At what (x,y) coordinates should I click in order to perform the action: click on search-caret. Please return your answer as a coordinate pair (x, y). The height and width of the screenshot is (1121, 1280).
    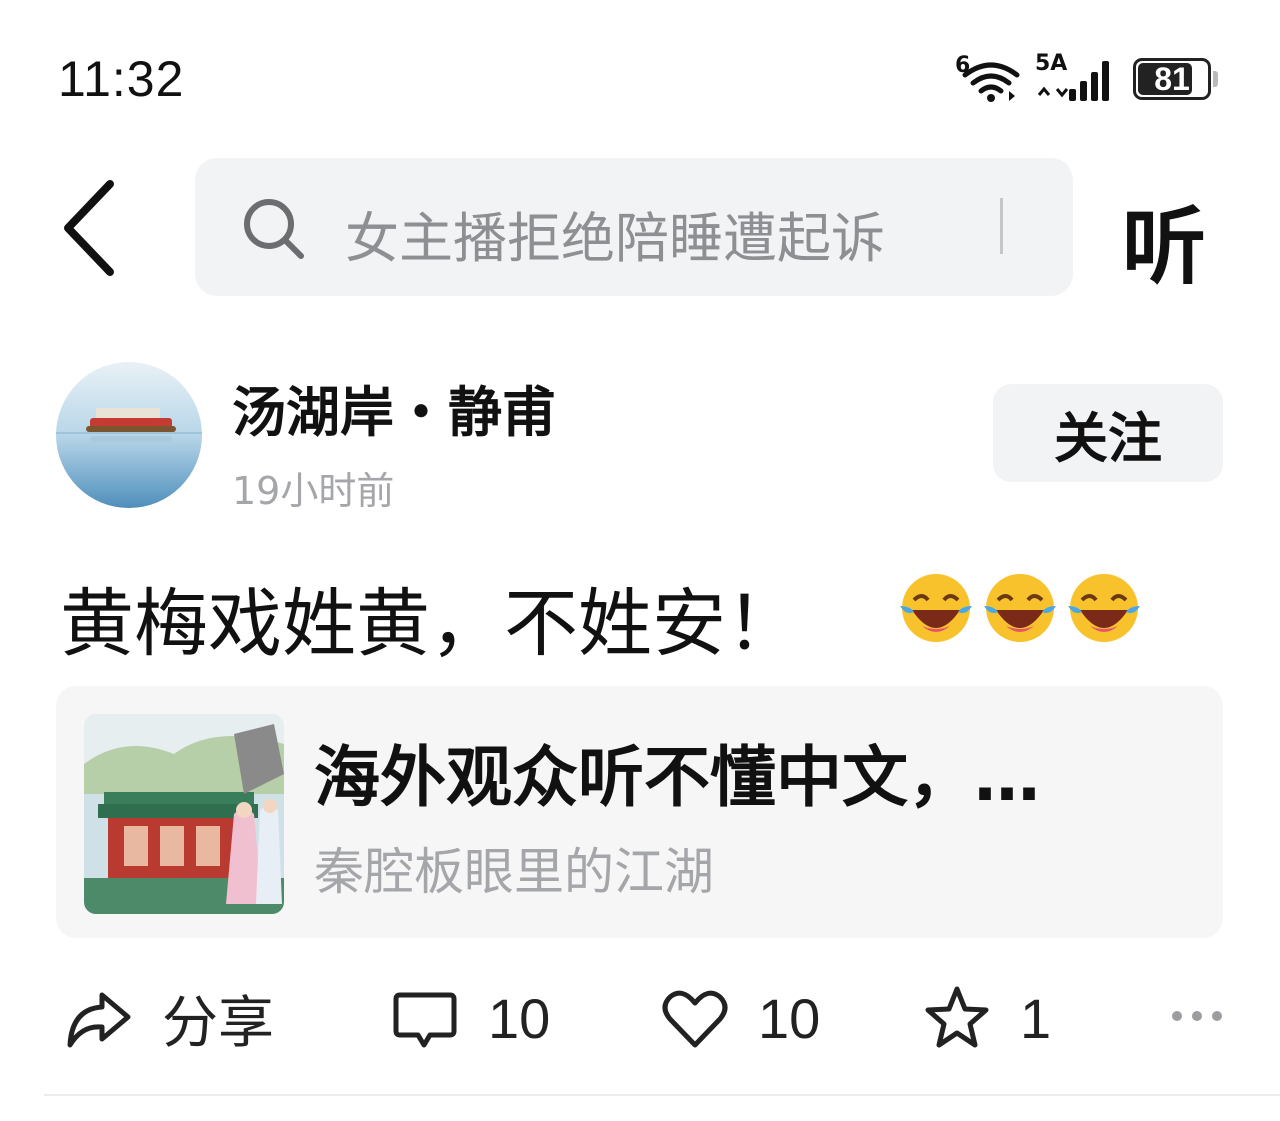
    Looking at the image, I should click on (1001, 226).